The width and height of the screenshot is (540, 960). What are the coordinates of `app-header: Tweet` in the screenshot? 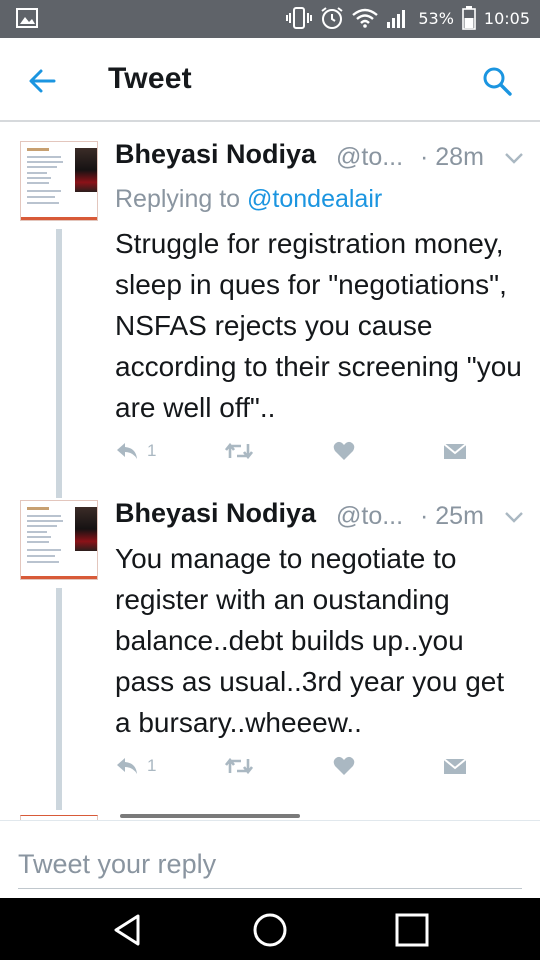 It's located at (270, 80).